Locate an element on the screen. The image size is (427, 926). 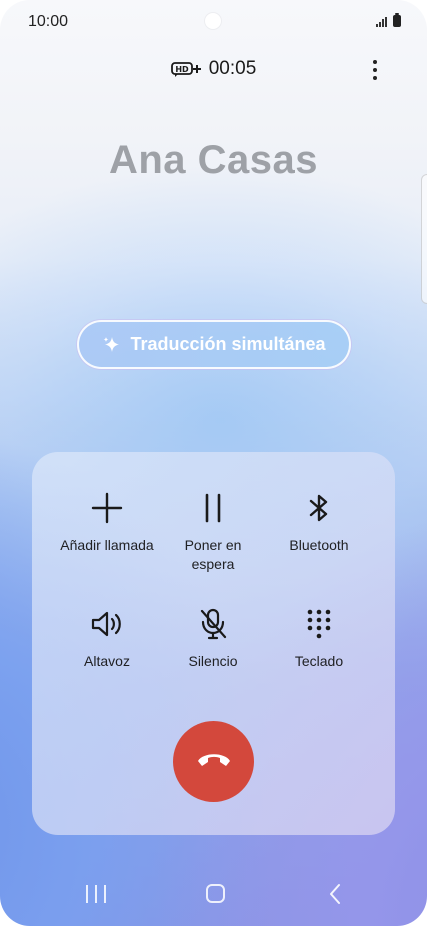
add-call-button: Añadir llamada is located at coordinates (107, 521).